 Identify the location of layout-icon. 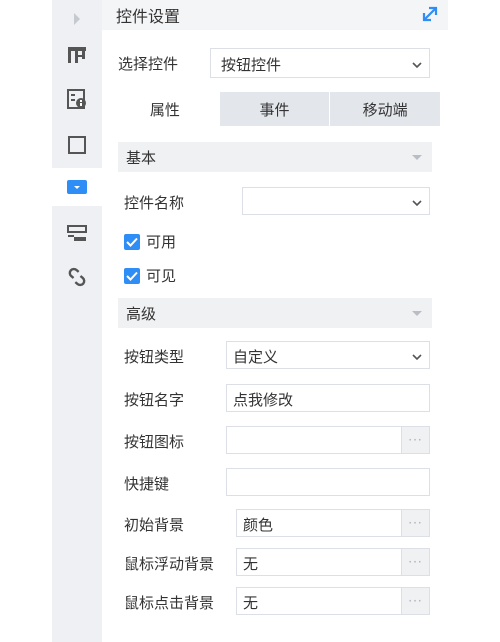
(77, 55).